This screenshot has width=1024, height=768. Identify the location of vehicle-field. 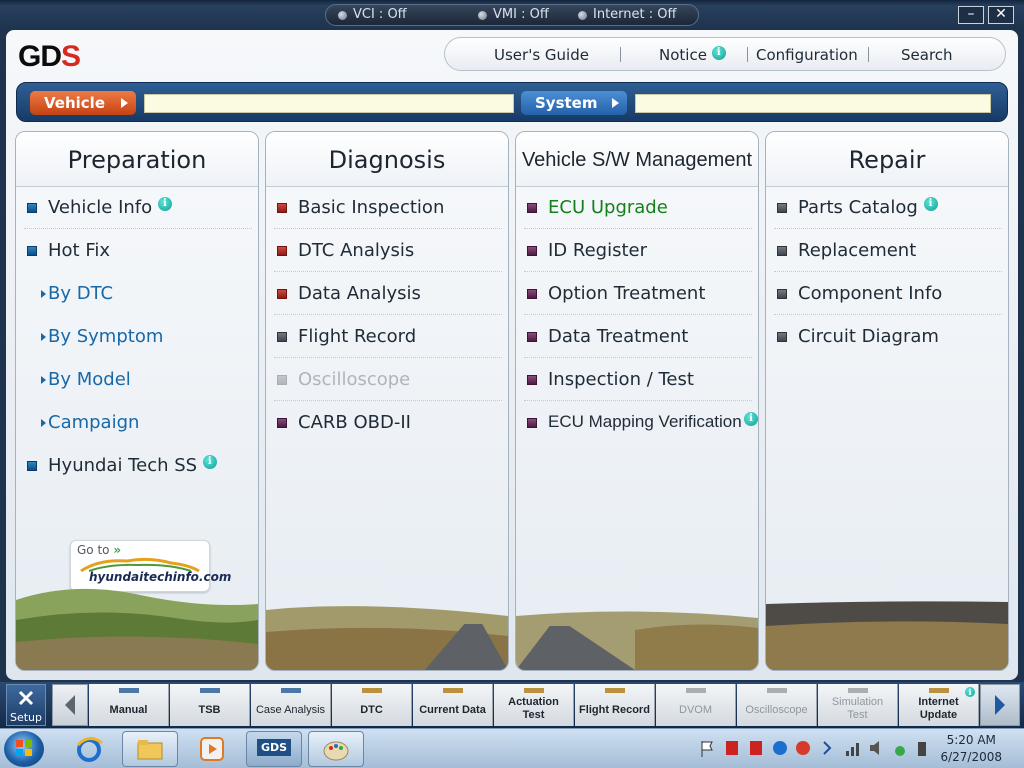
(329, 103).